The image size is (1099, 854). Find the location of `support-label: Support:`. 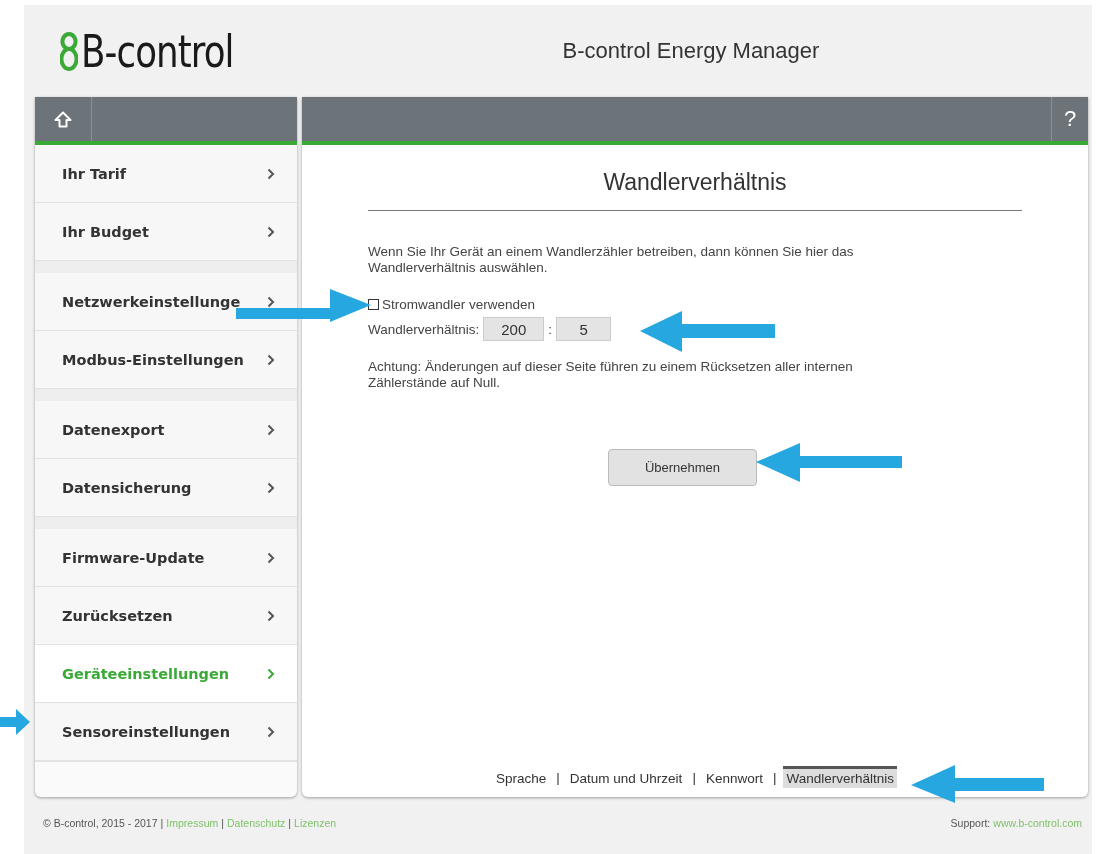

support-label: Support: is located at coordinates (970, 823).